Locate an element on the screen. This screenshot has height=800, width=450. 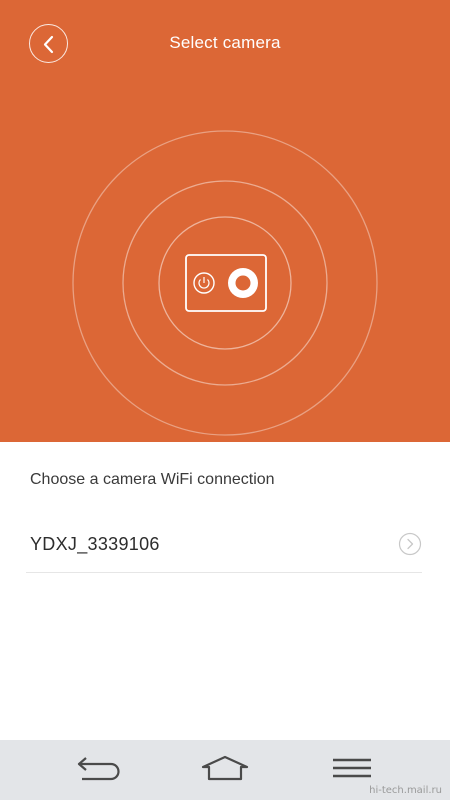
system-nav-bar: hi-tech.mail.ru is located at coordinates (225, 770).